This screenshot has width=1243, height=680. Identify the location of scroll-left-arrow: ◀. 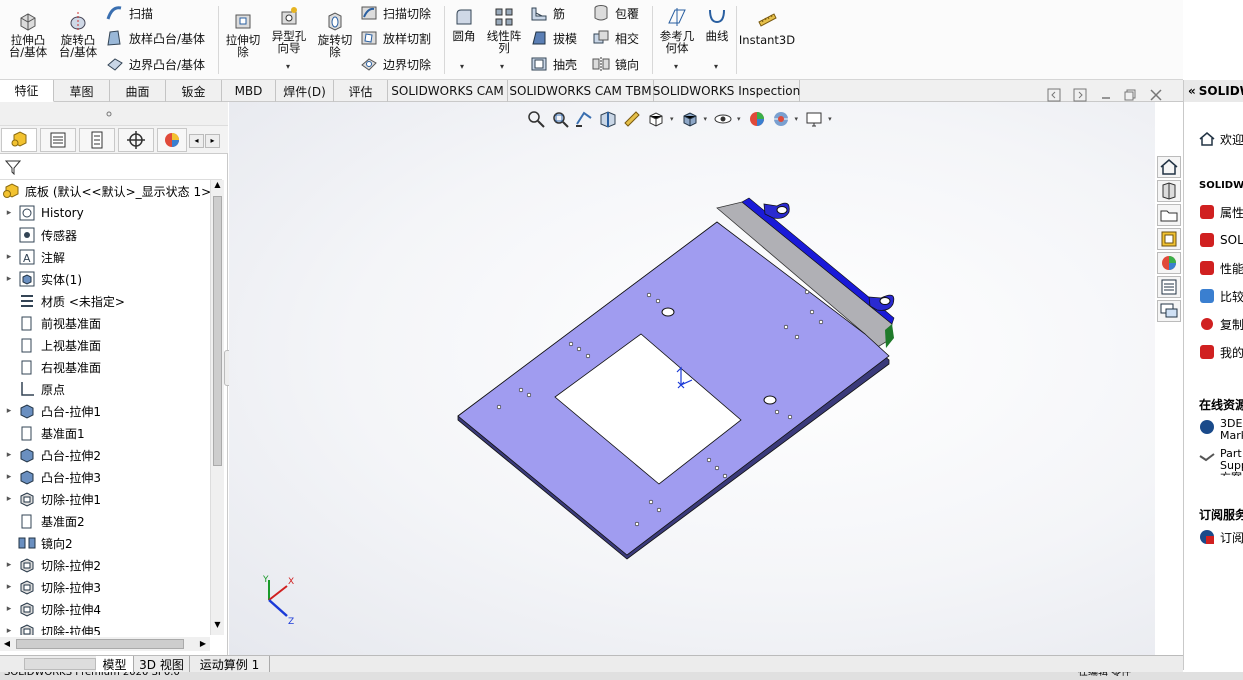
(7, 644).